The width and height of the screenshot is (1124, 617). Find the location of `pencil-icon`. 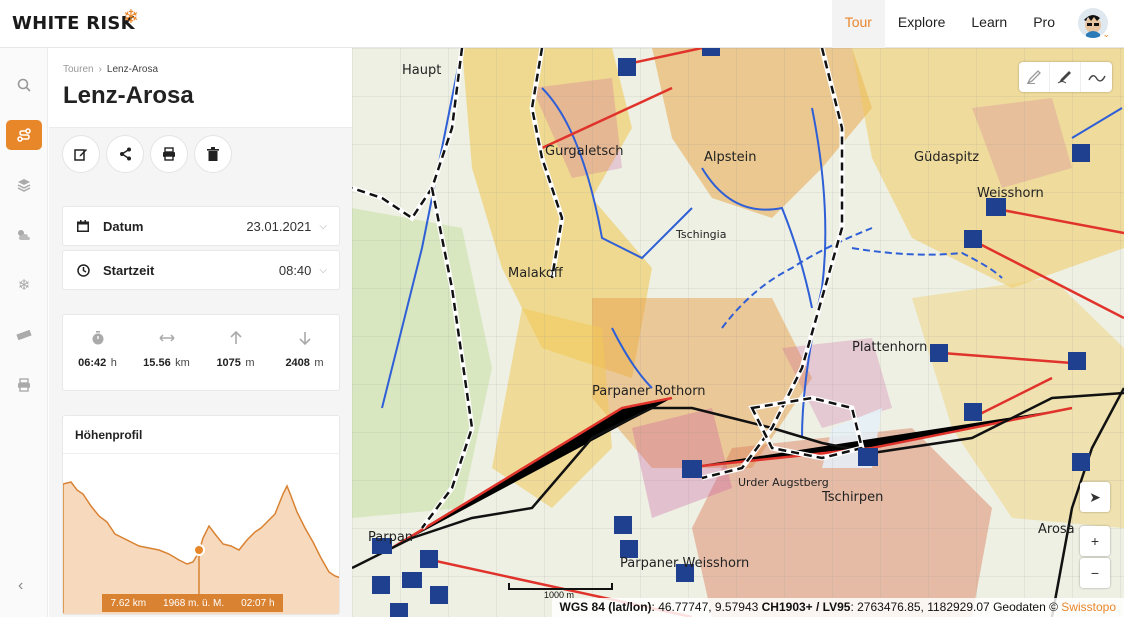

pencil-icon is located at coordinates (1033, 77).